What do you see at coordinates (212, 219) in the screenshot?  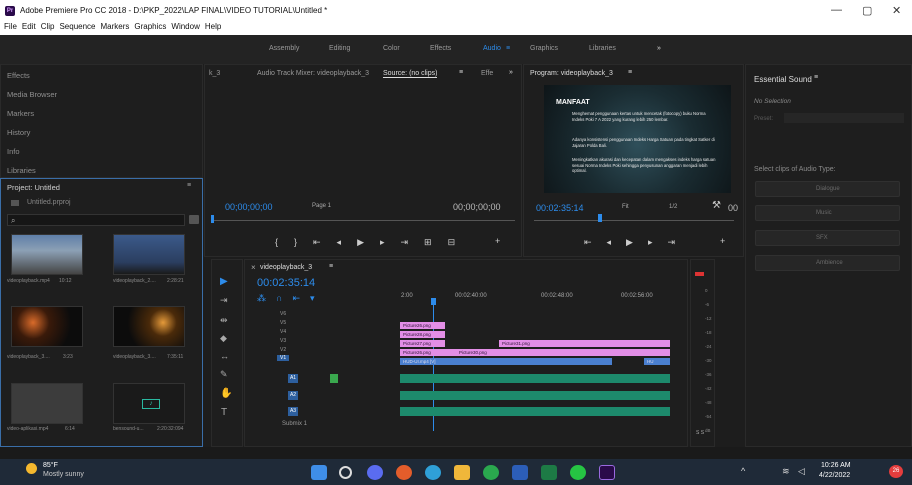 I see `source-playhead` at bounding box center [212, 219].